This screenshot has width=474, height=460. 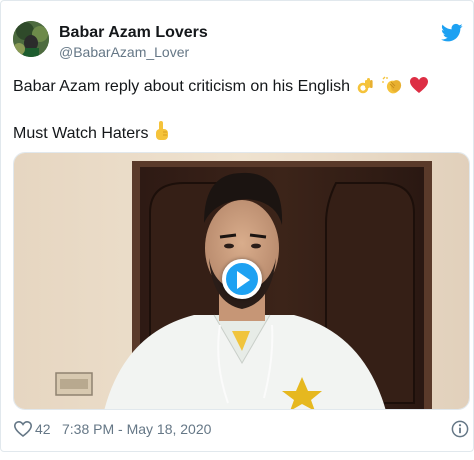 What do you see at coordinates (238, 134) in the screenshot?
I see `tweet-text-line-2: Must Watch Haters` at bounding box center [238, 134].